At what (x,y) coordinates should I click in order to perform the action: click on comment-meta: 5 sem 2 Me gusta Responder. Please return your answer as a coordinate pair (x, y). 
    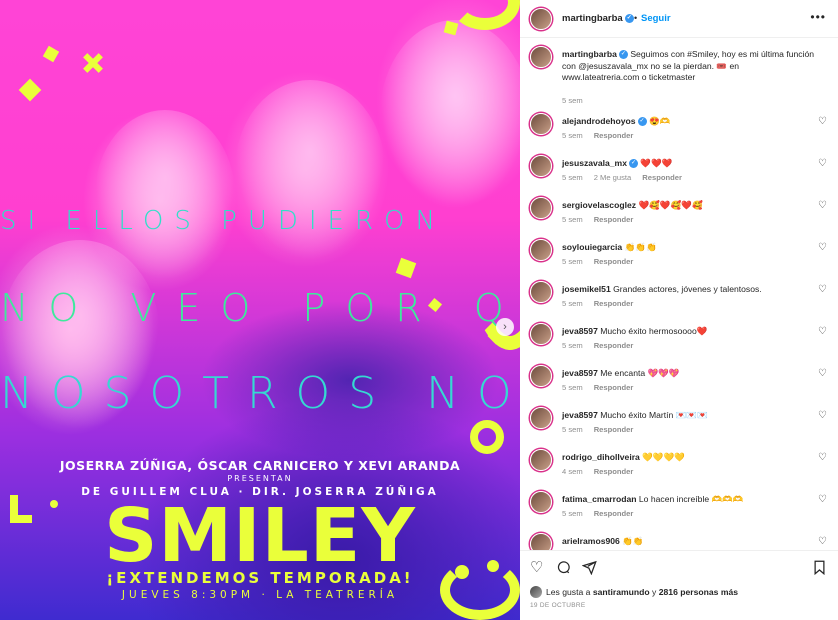
    Looking at the image, I should click on (627, 177).